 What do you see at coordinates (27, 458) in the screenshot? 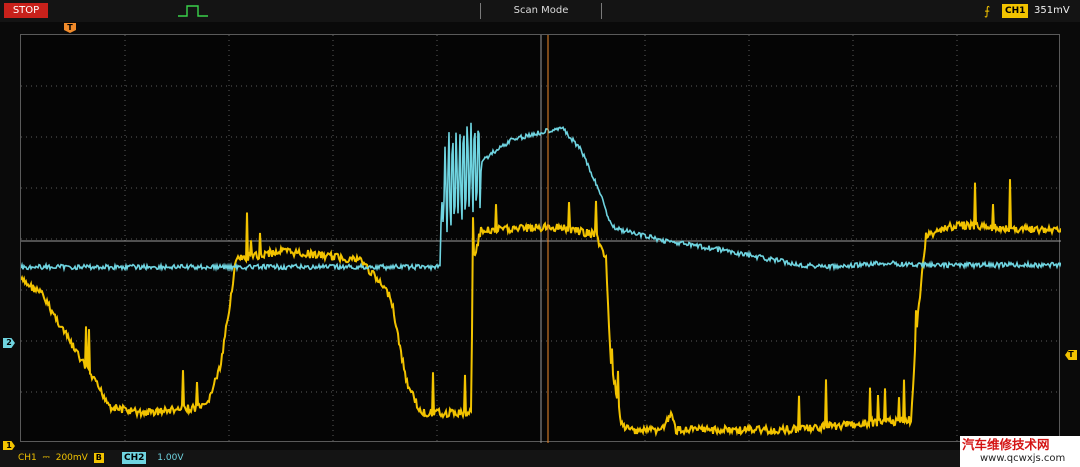
I see `ch1-label: CH1` at bounding box center [27, 458].